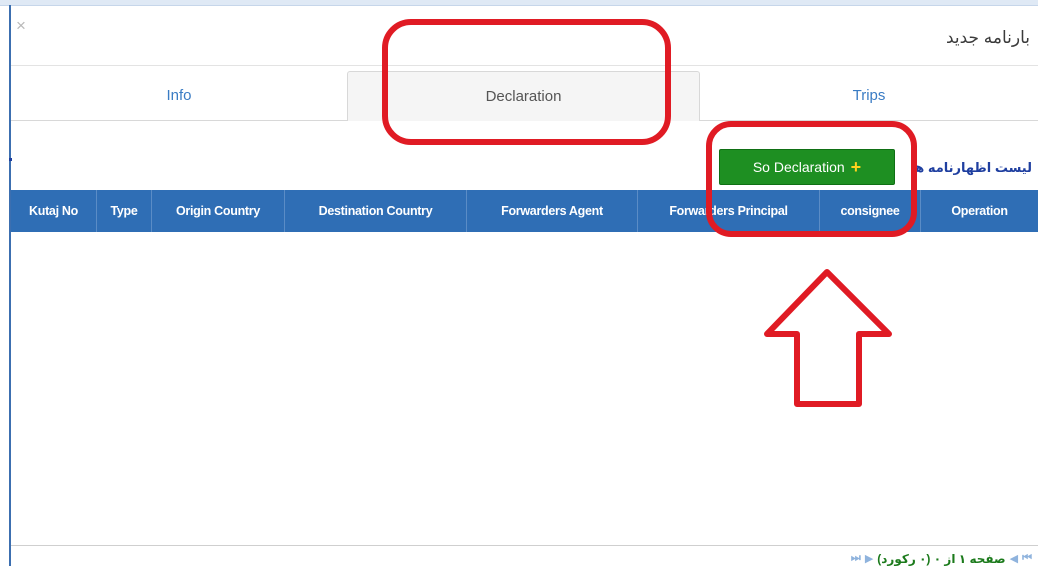  I want to click on declaration-list-label: لیست اظهارنامه ها, so click(971, 167).